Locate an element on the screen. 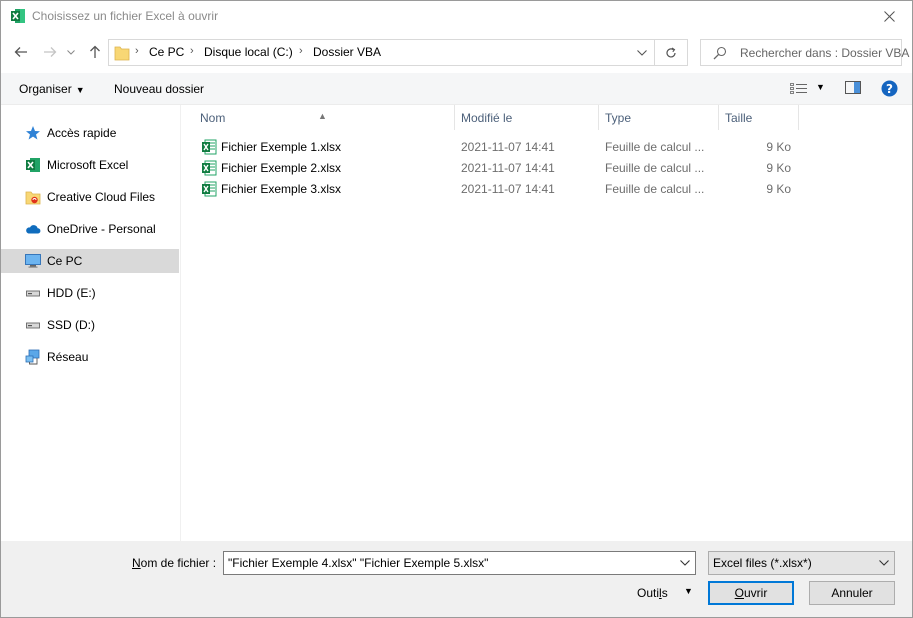 Image resolution: width=913 pixels, height=618 pixels. organize-label: Organiser is located at coordinates (45, 89).